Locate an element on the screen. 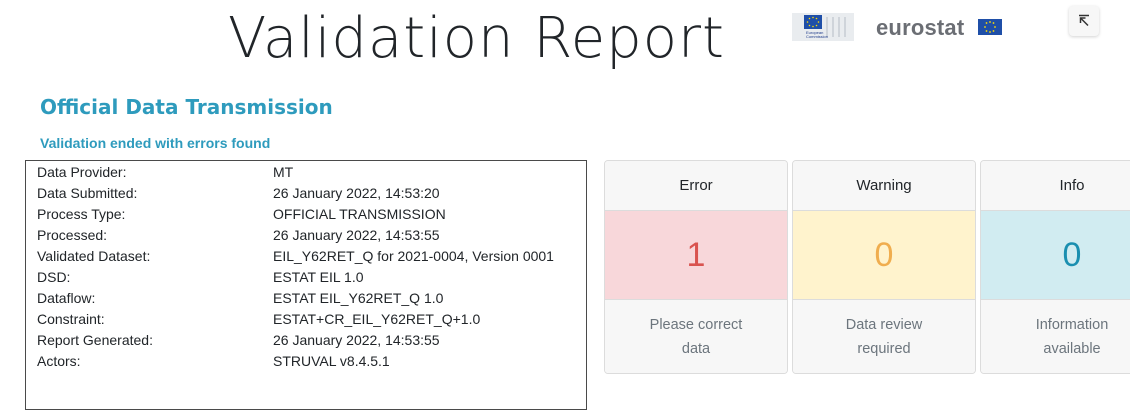 The image size is (1130, 410). info-label: Constraint: is located at coordinates (71, 319).